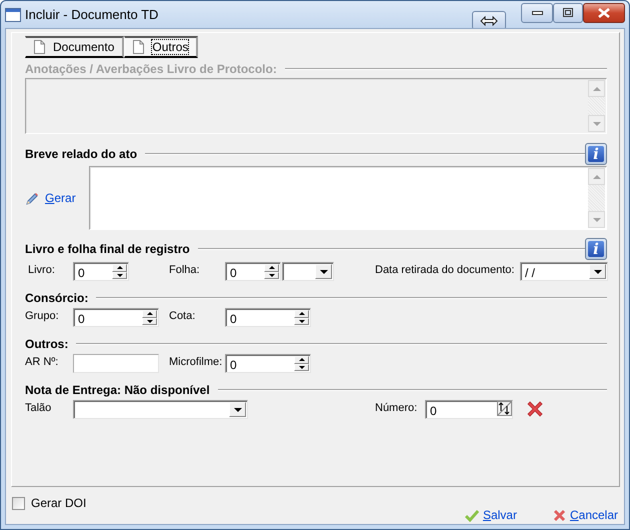 Image resolution: width=630 pixels, height=530 pixels. Describe the element at coordinates (161, 47) in the screenshot. I see `tab: Outros` at that location.